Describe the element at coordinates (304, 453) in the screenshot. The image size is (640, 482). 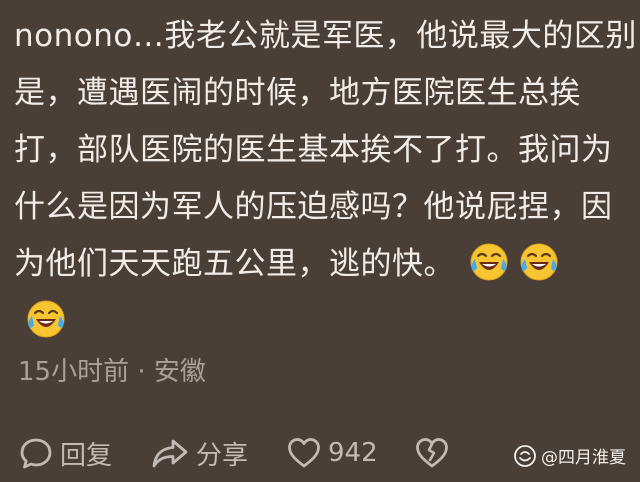
I see `heart-icon` at that location.